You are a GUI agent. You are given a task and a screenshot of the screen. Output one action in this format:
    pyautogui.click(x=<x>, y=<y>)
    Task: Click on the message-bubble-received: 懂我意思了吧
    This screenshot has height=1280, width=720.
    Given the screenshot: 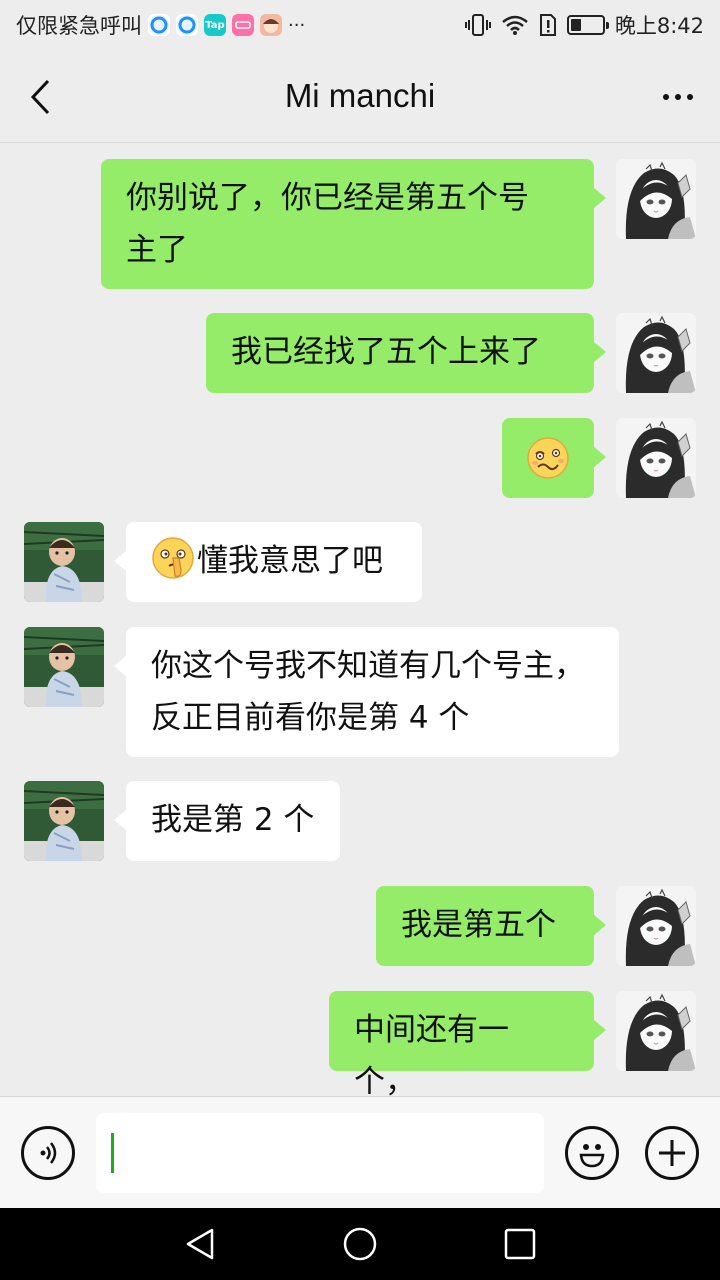 What is the action you would take?
    pyautogui.click(x=268, y=562)
    